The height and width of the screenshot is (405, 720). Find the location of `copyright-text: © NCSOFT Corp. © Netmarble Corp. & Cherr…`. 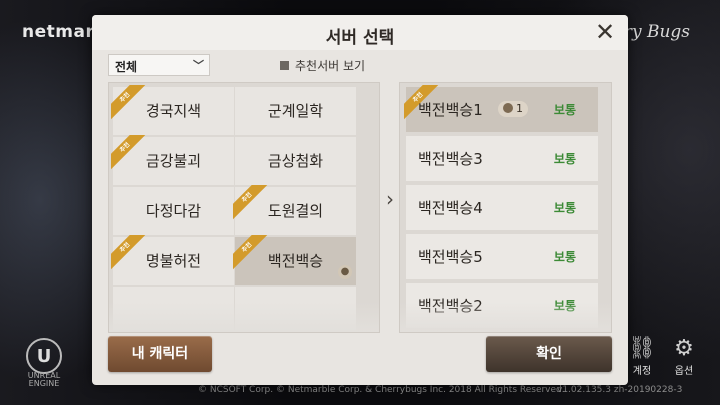

copyright-text: © NCSOFT Corp. © Netmarble Corp. & Cherr… is located at coordinates (381, 390).